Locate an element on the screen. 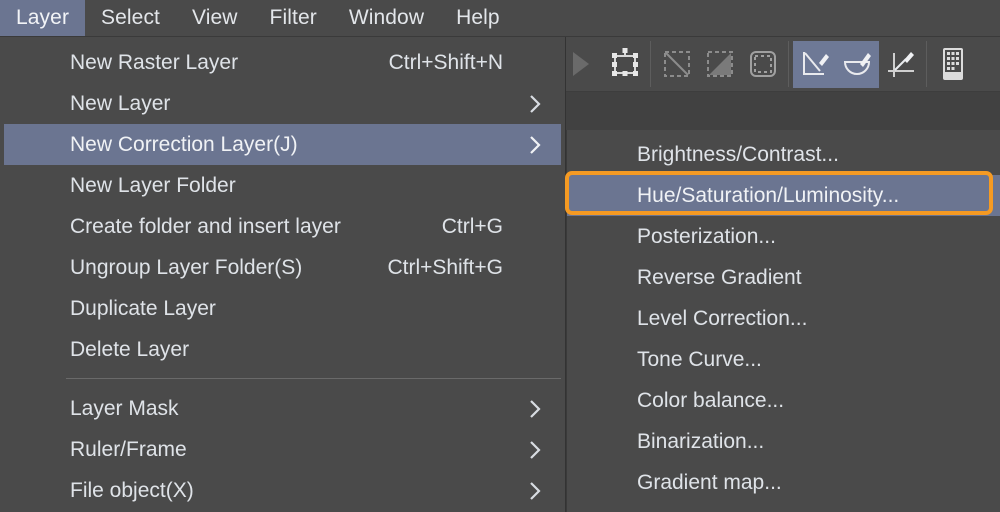  menu-item-label: New Layer Folder is located at coordinates (153, 185).